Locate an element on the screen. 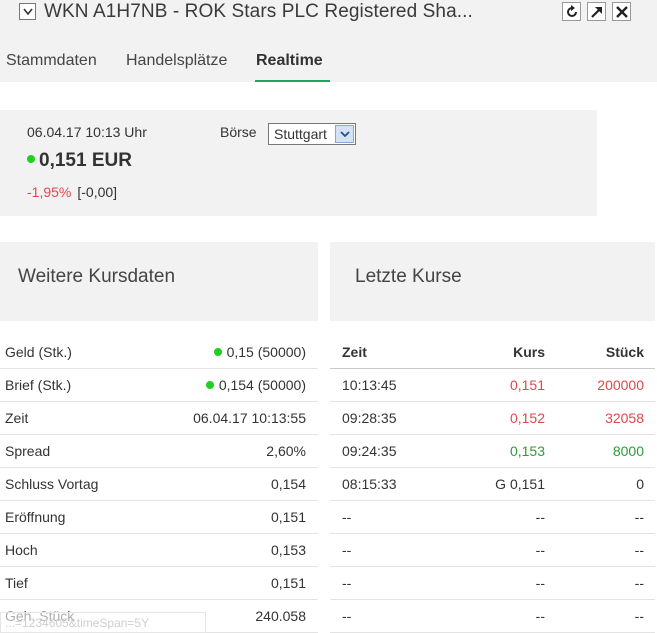  weitere-kursdaten-header: Weitere Kursdaten is located at coordinates (159, 281).